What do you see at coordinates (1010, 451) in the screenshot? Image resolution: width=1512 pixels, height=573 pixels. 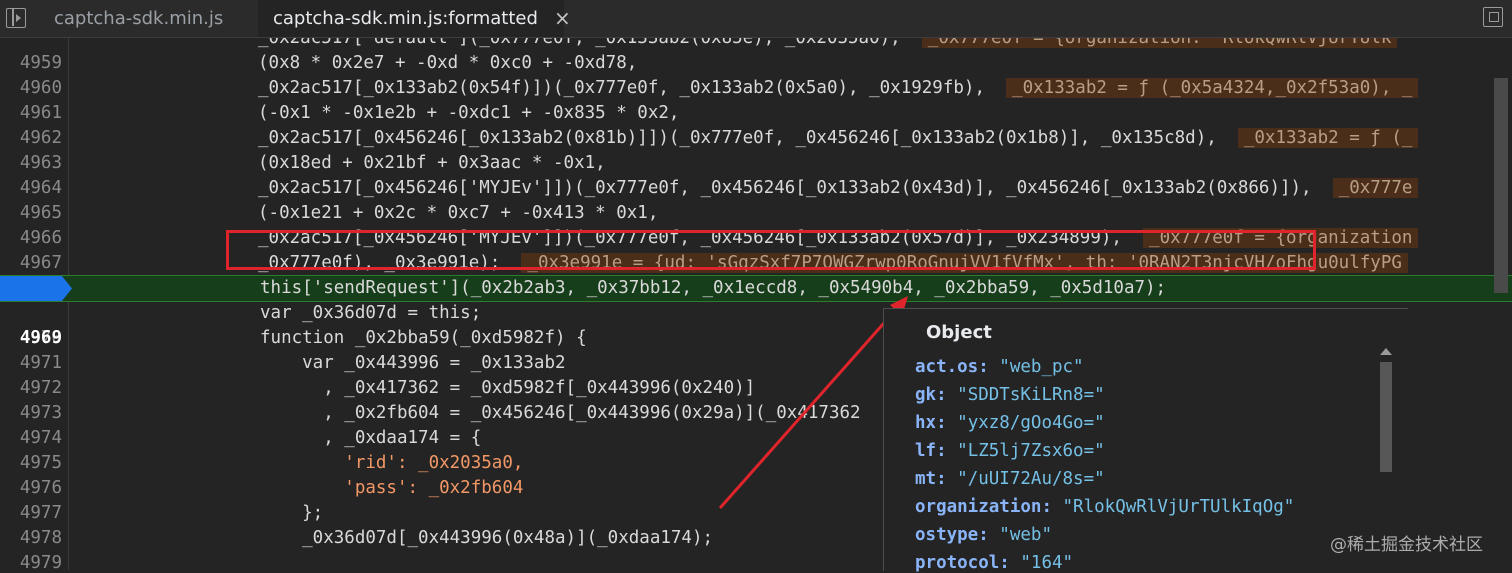 I see `property-row: lf: "LZ5lj7Zsx6o="` at bounding box center [1010, 451].